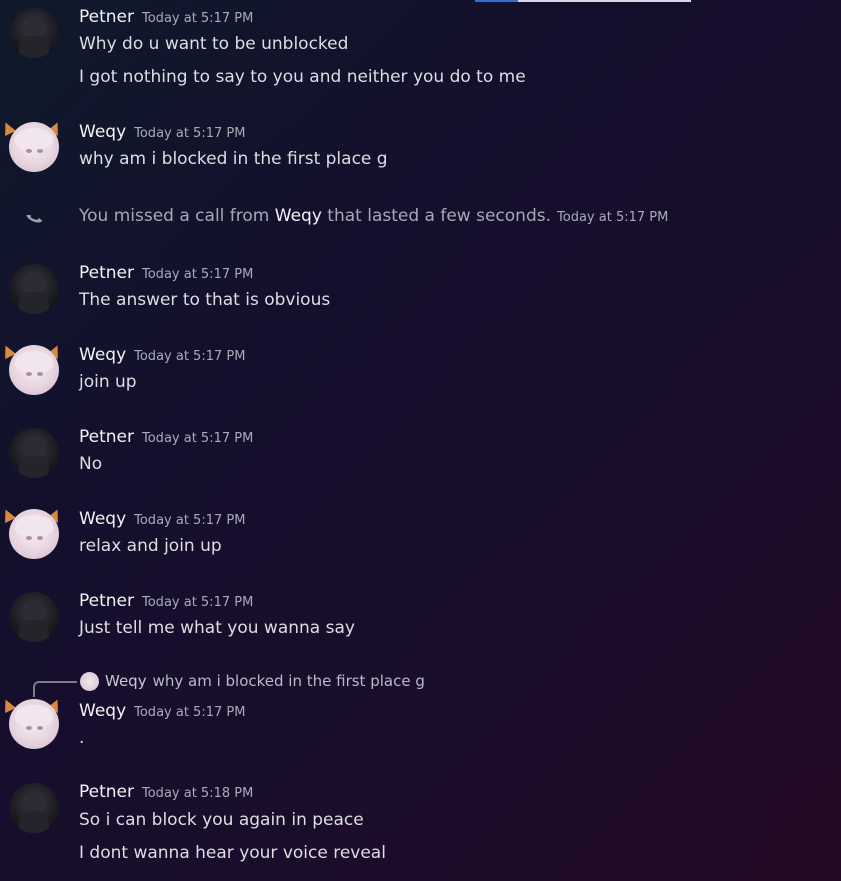 The image size is (841, 881). Describe the element at coordinates (91, 464) in the screenshot. I see `message-text: No` at that location.